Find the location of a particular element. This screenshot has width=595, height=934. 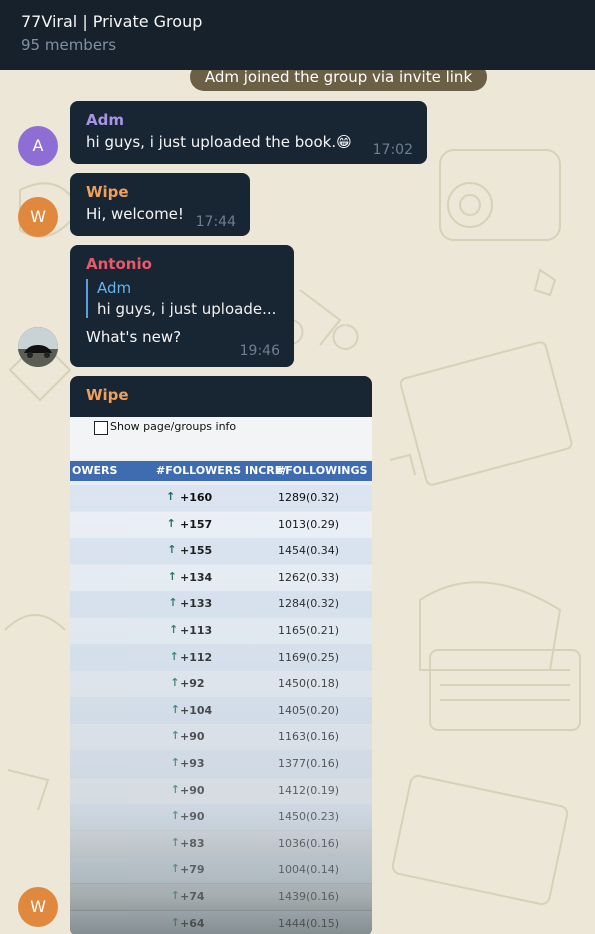

followings-value: 1169(0.25) is located at coordinates (309, 657).